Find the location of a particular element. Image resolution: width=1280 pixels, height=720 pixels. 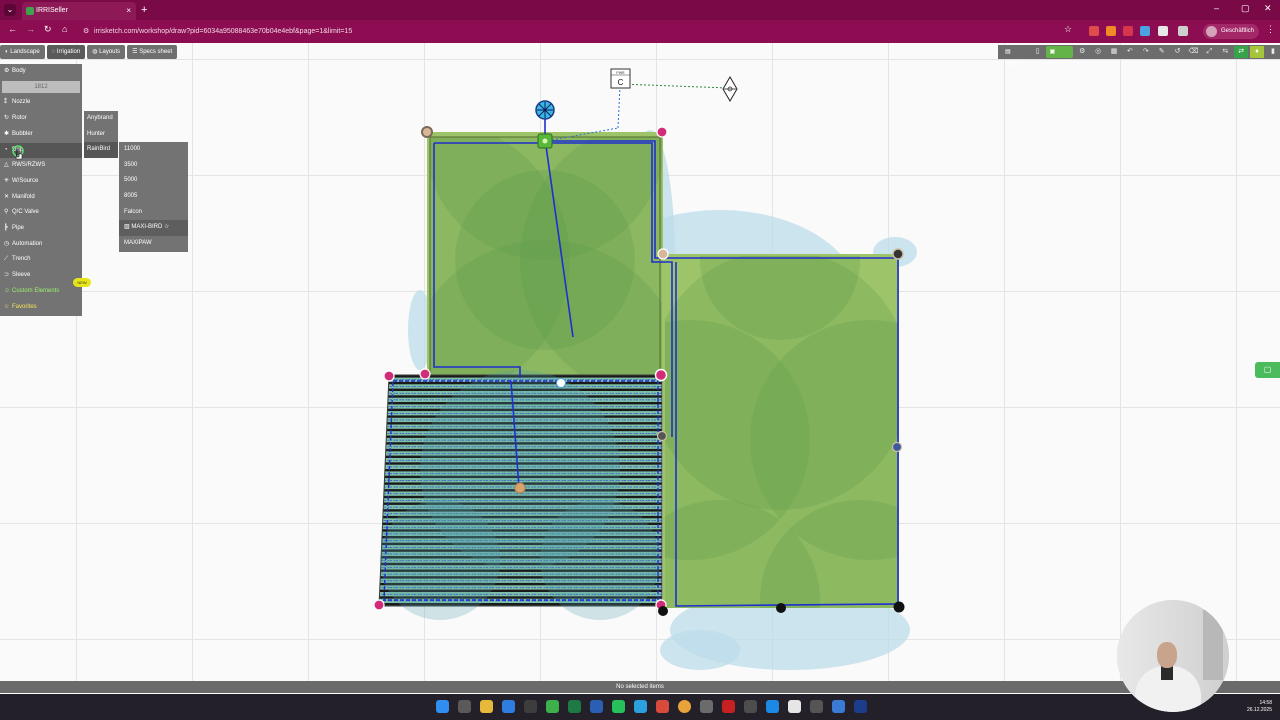

extension-puzzle-icon is located at coordinates (1163, 31).